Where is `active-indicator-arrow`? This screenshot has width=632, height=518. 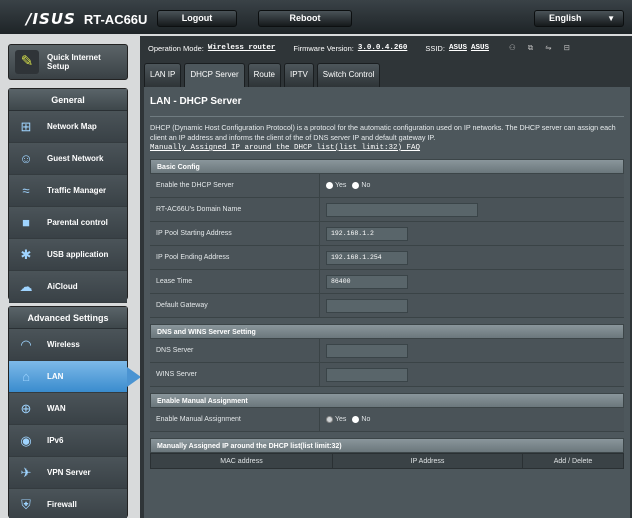
active-indicator-arrow is located at coordinates (134, 377).